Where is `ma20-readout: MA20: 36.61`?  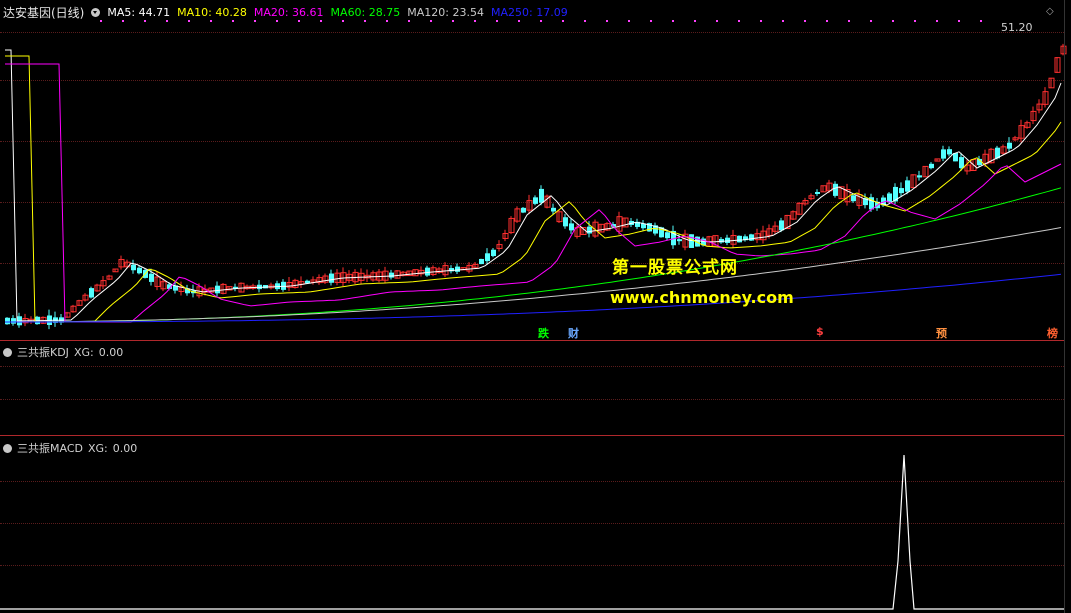 ma20-readout: MA20: 36.61 is located at coordinates (288, 12).